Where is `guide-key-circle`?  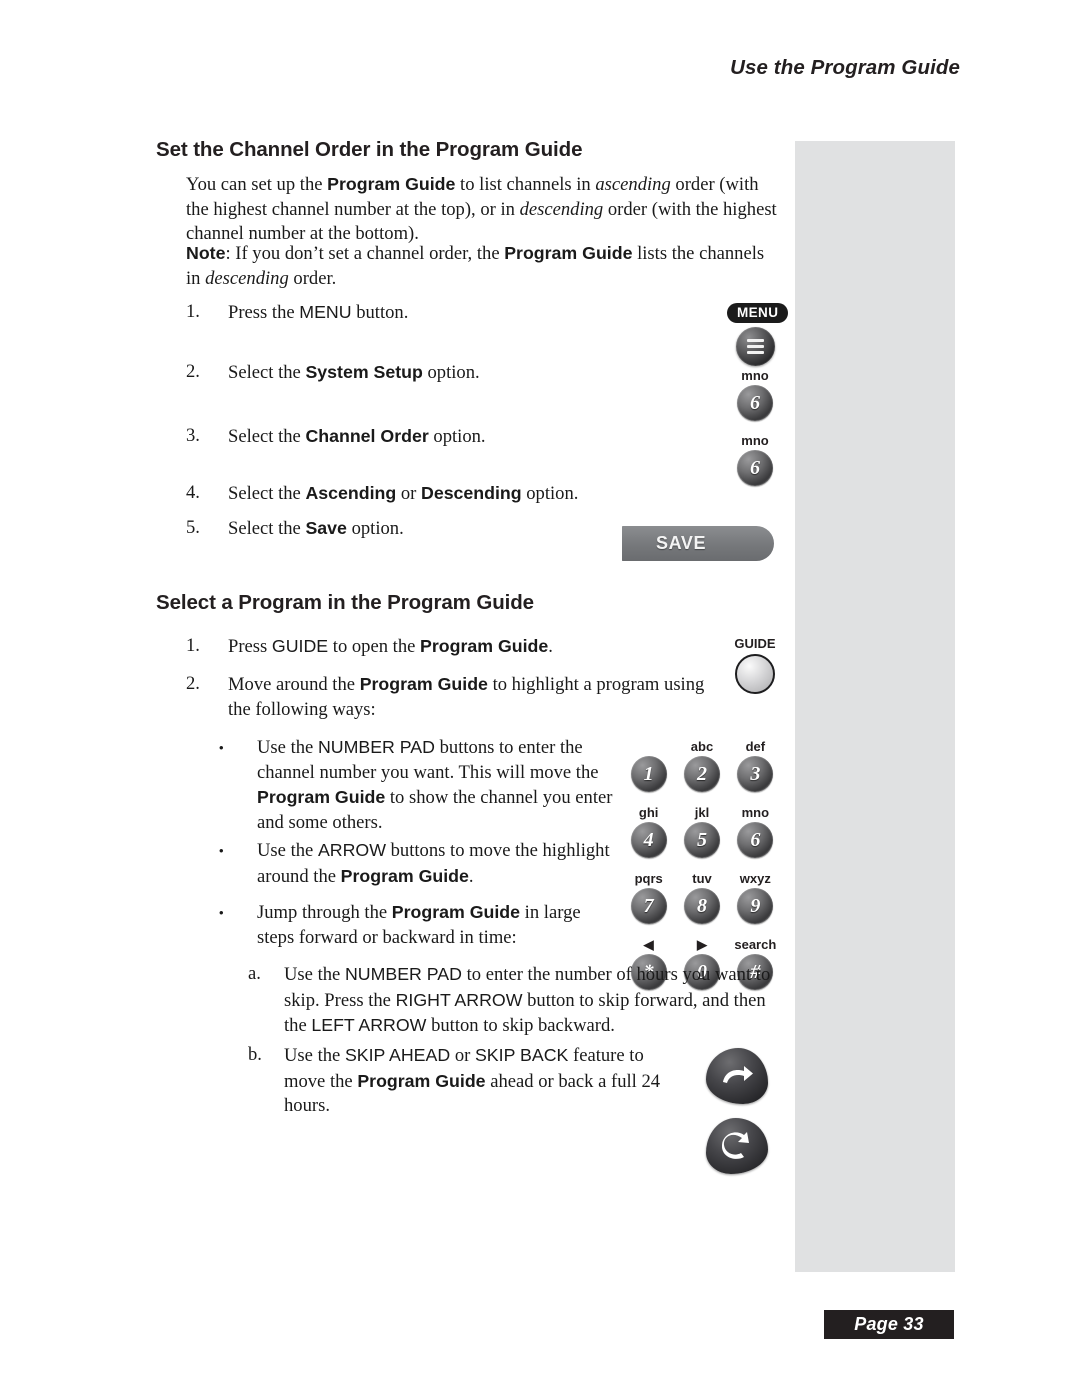
guide-key-circle is located at coordinates (755, 674).